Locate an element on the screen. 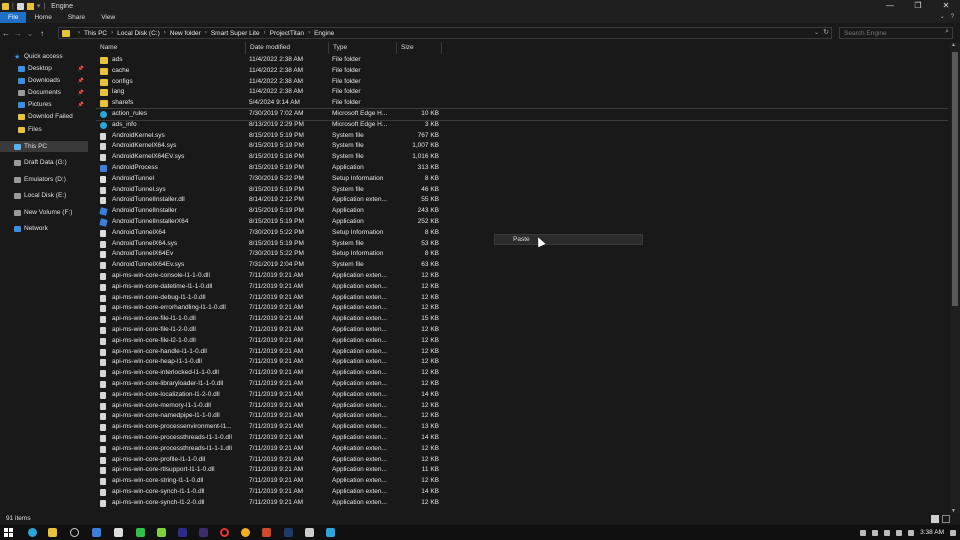 The width and height of the screenshot is (960, 540). column-header-type: Type is located at coordinates (363, 48).